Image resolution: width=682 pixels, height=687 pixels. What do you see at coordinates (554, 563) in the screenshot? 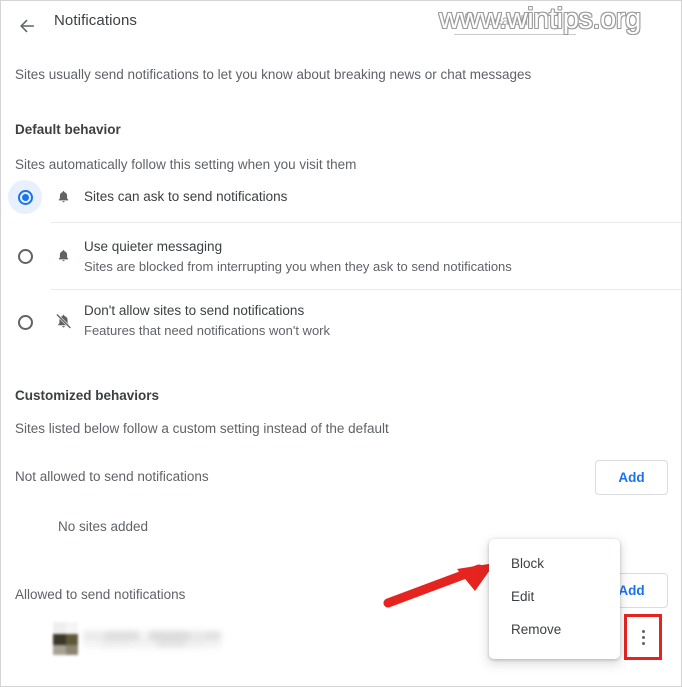
I see `menu-item-block: Block` at bounding box center [554, 563].